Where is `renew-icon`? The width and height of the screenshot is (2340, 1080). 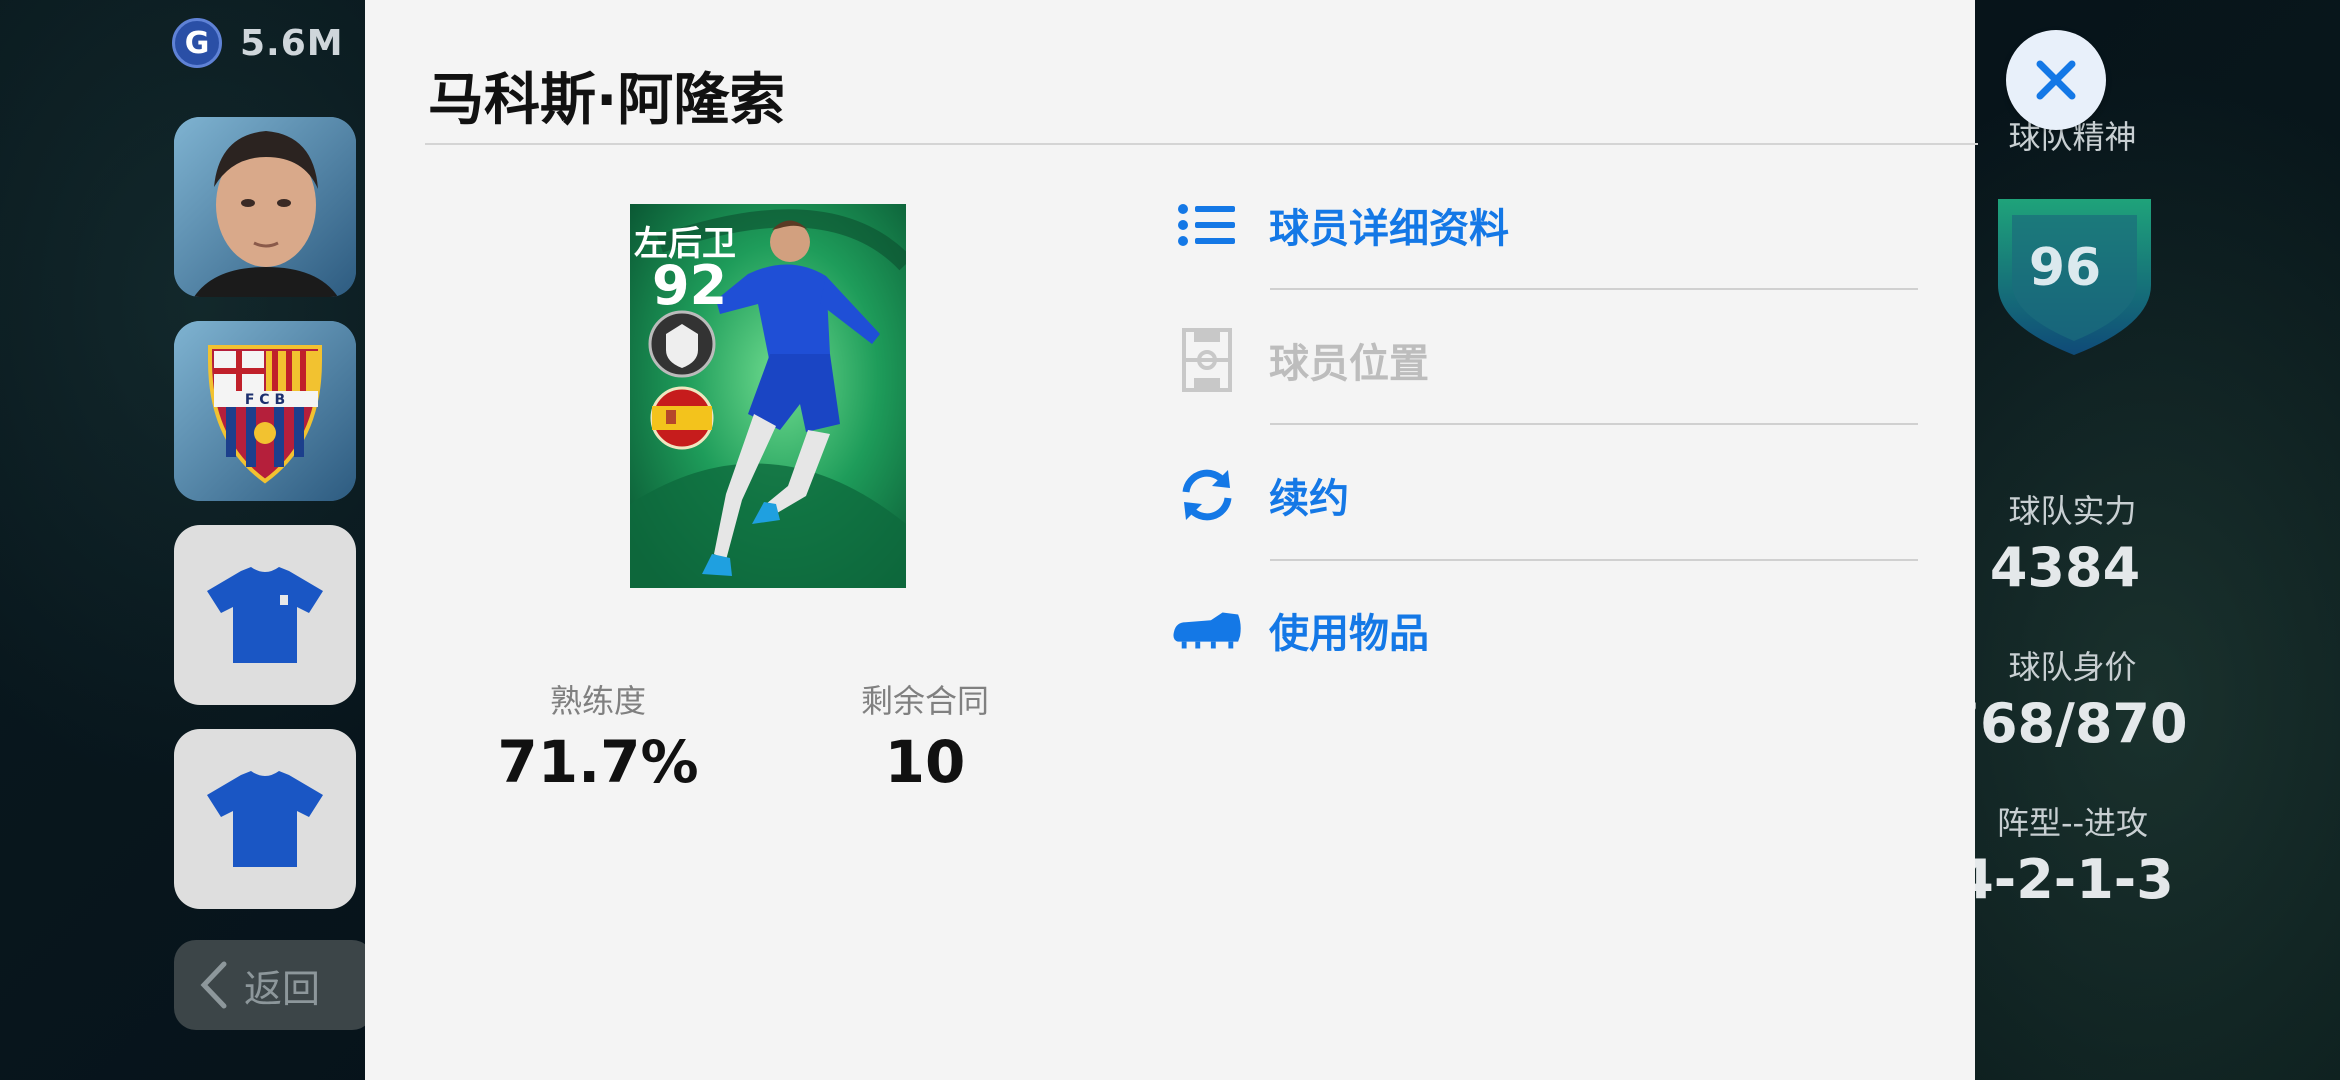
renew-icon is located at coordinates (1207, 495).